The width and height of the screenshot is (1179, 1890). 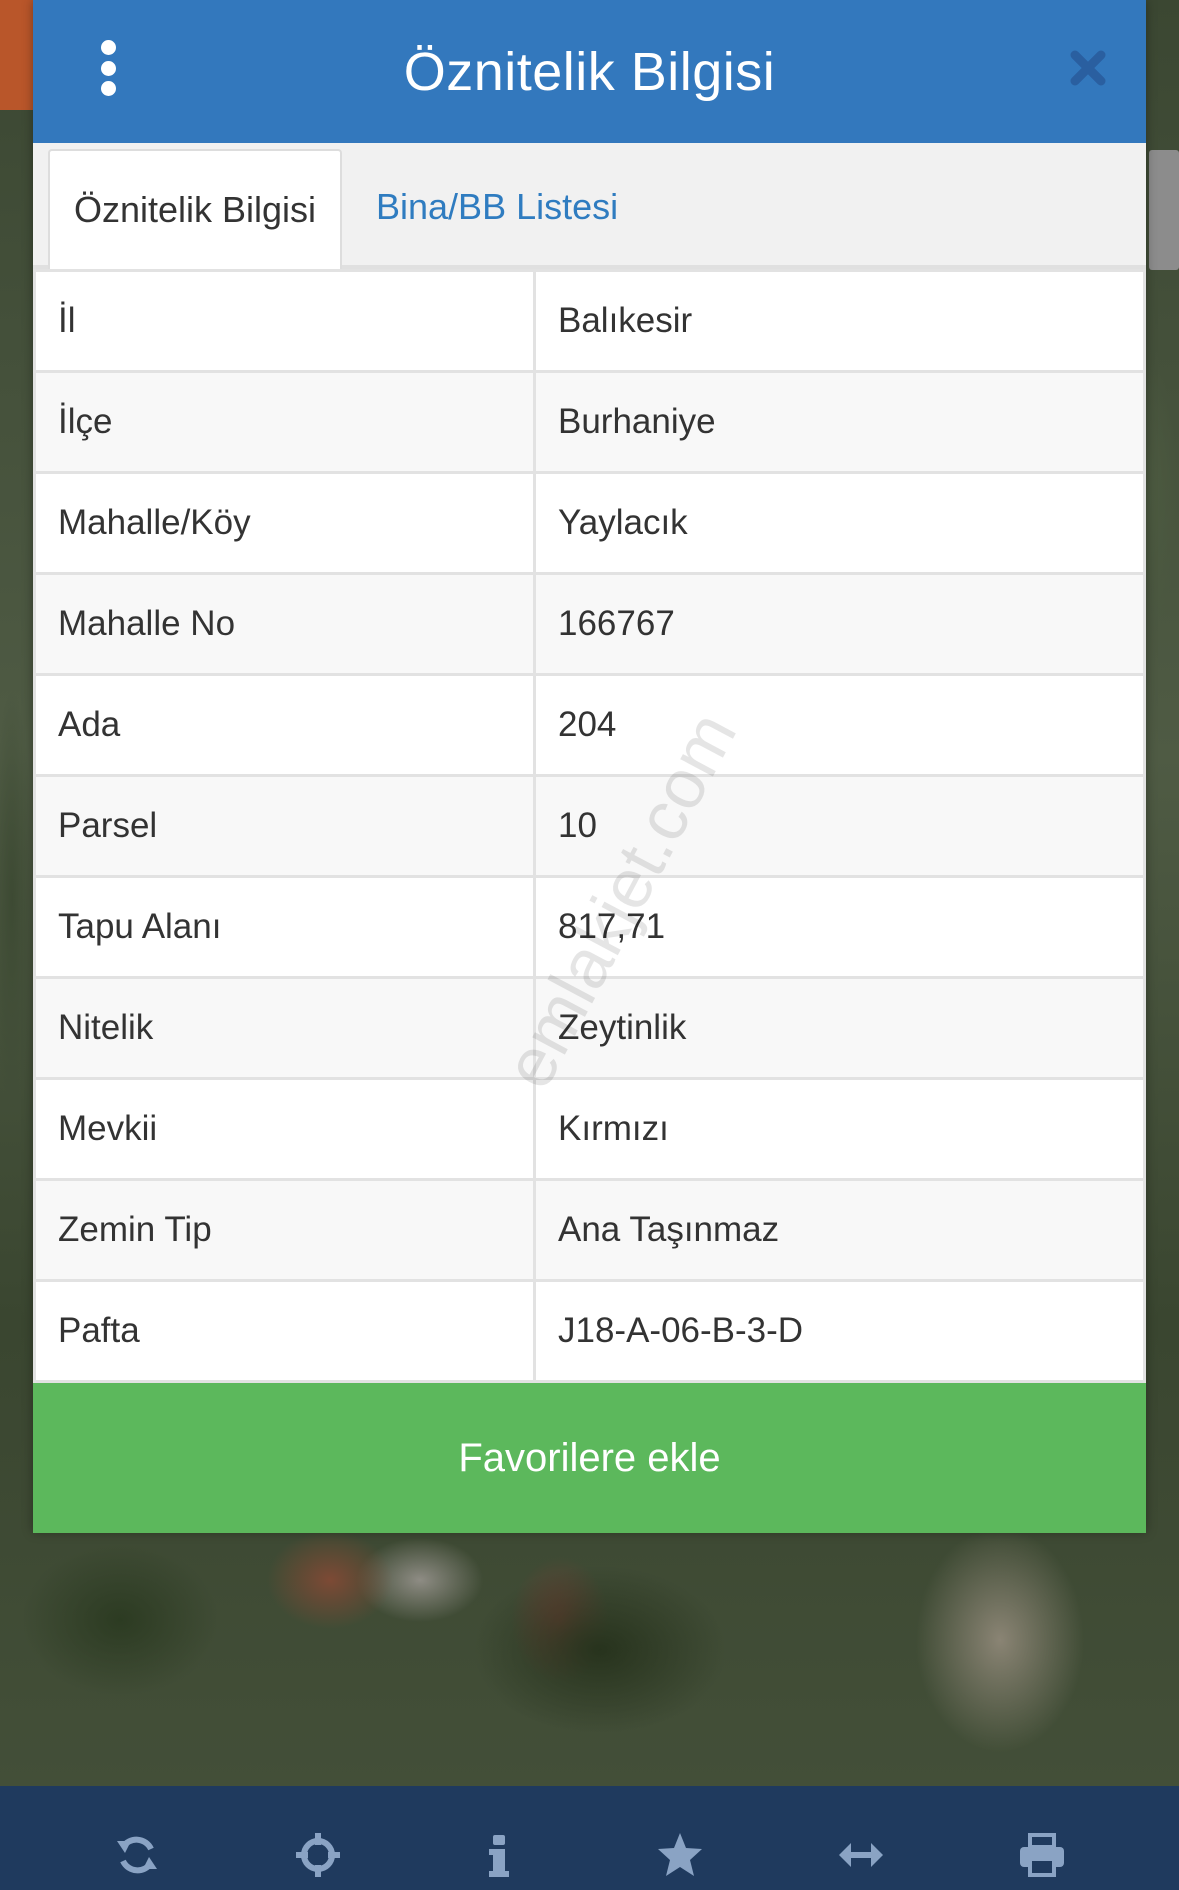 What do you see at coordinates (137, 1855) in the screenshot?
I see `refresh-icon` at bounding box center [137, 1855].